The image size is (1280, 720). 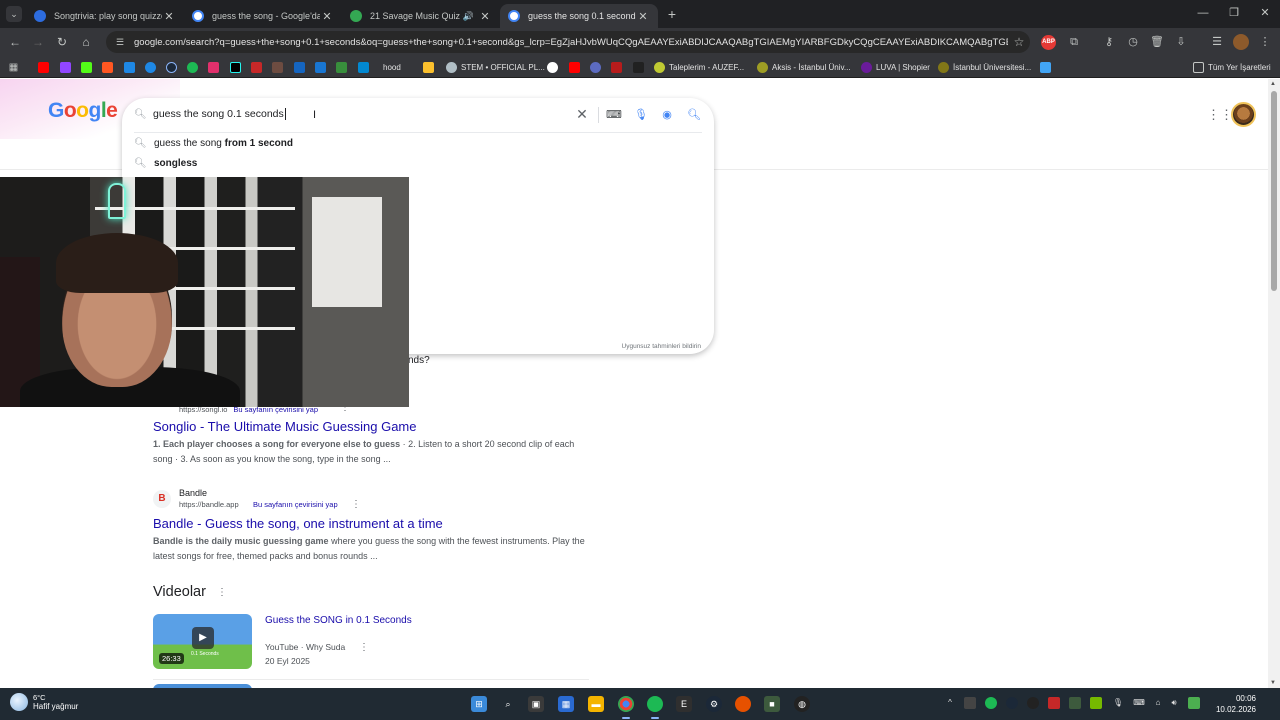 What do you see at coordinates (1241, 42) in the screenshot?
I see `profile-avatar-icon` at bounding box center [1241, 42].